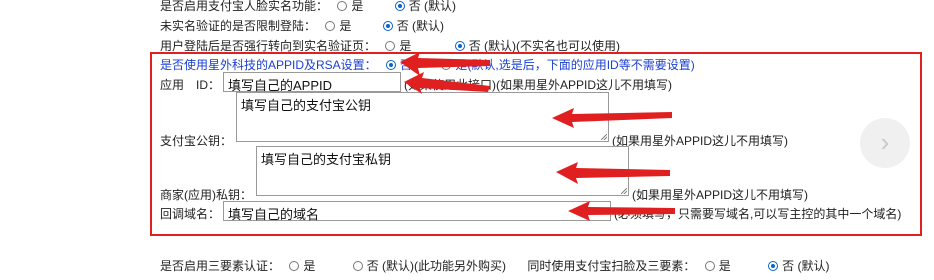  What do you see at coordinates (621, 211) in the screenshot?
I see `arrow-to-callback` at bounding box center [621, 211].